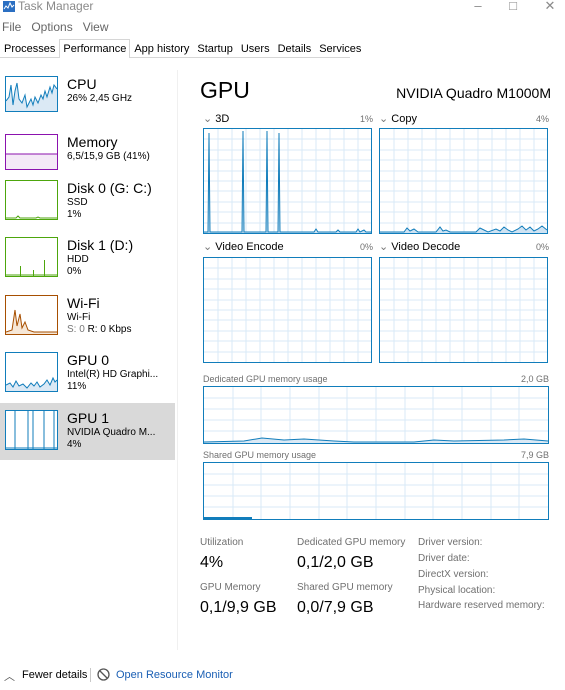  Describe the element at coordinates (74, 444) in the screenshot. I see `sidebar-item-value: 4%` at that location.